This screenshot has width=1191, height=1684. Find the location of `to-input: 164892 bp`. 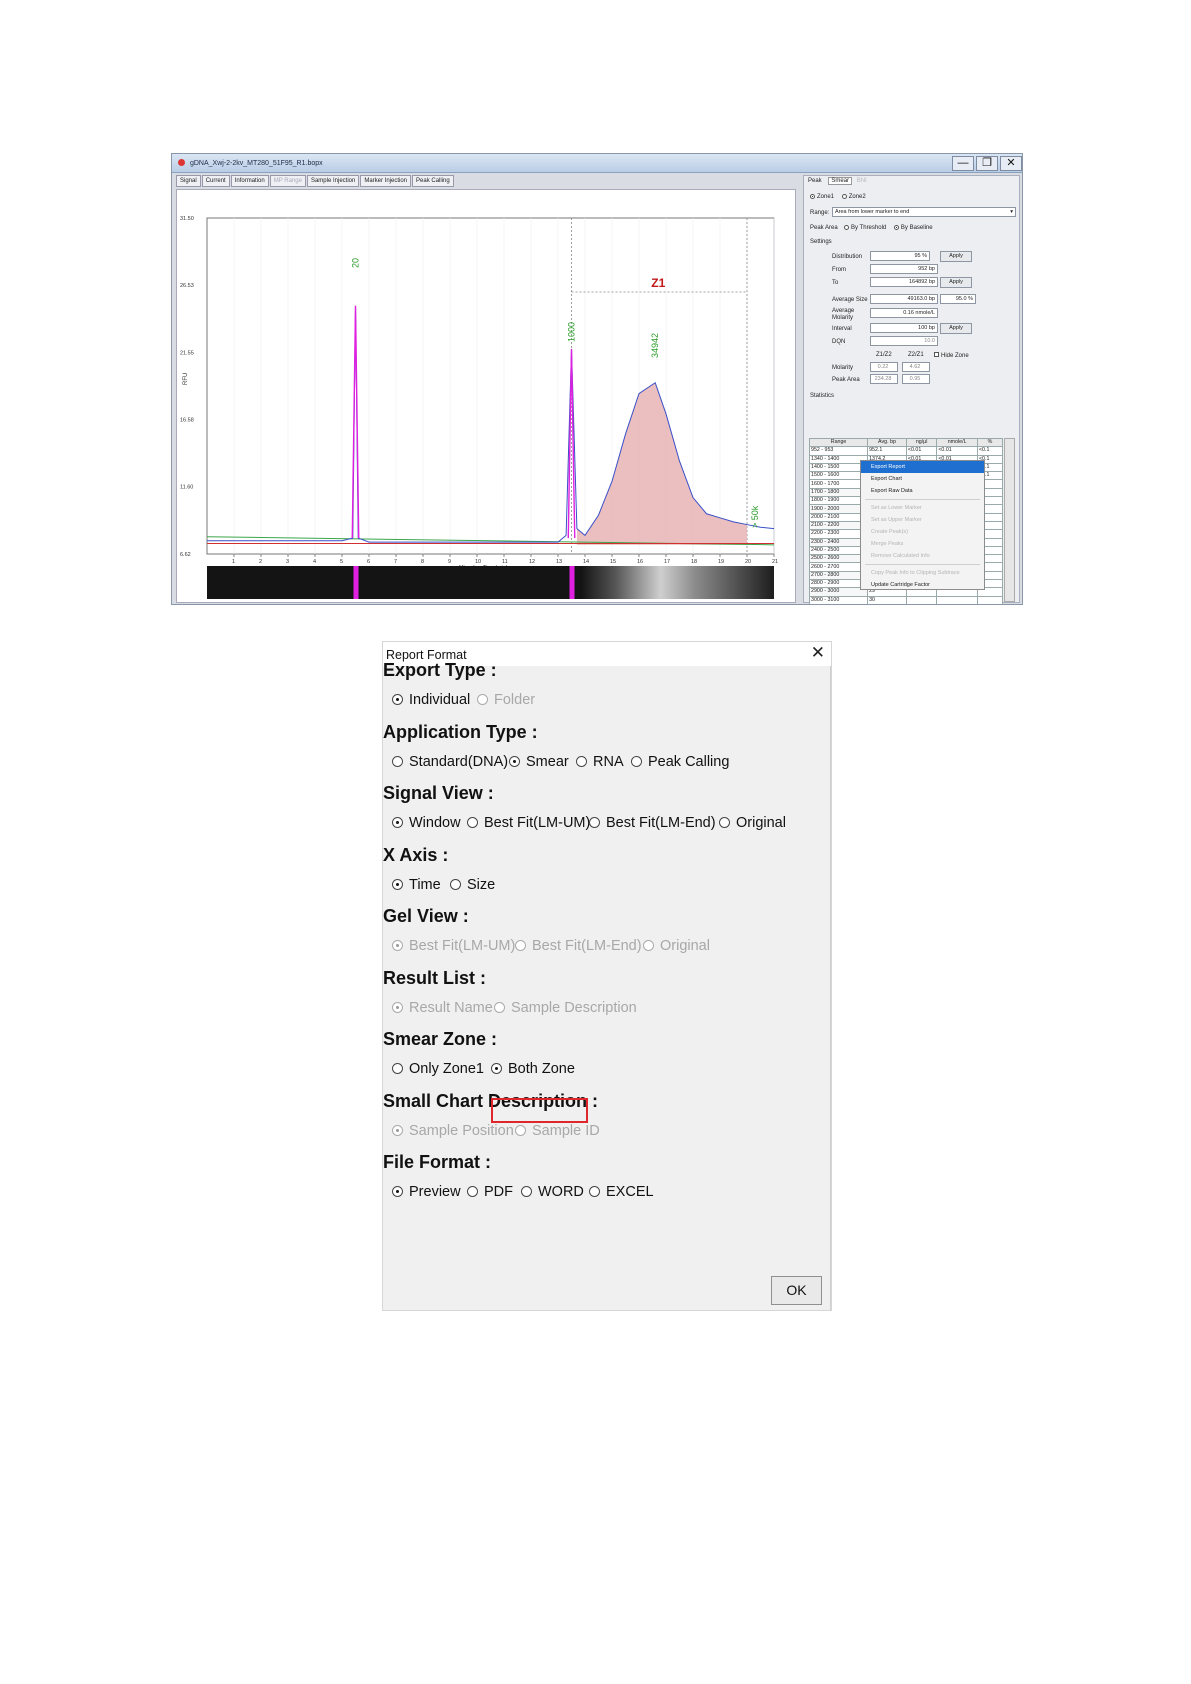

to-input: 164892 bp is located at coordinates (904, 282).